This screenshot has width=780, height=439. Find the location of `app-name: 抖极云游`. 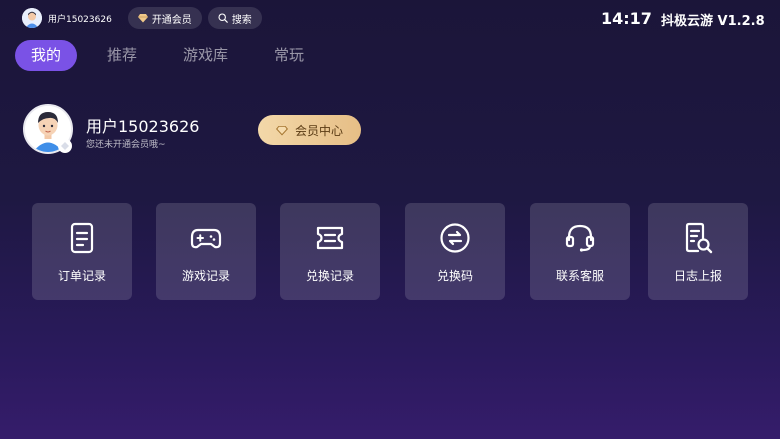

app-name: 抖极云游 is located at coordinates (687, 21).